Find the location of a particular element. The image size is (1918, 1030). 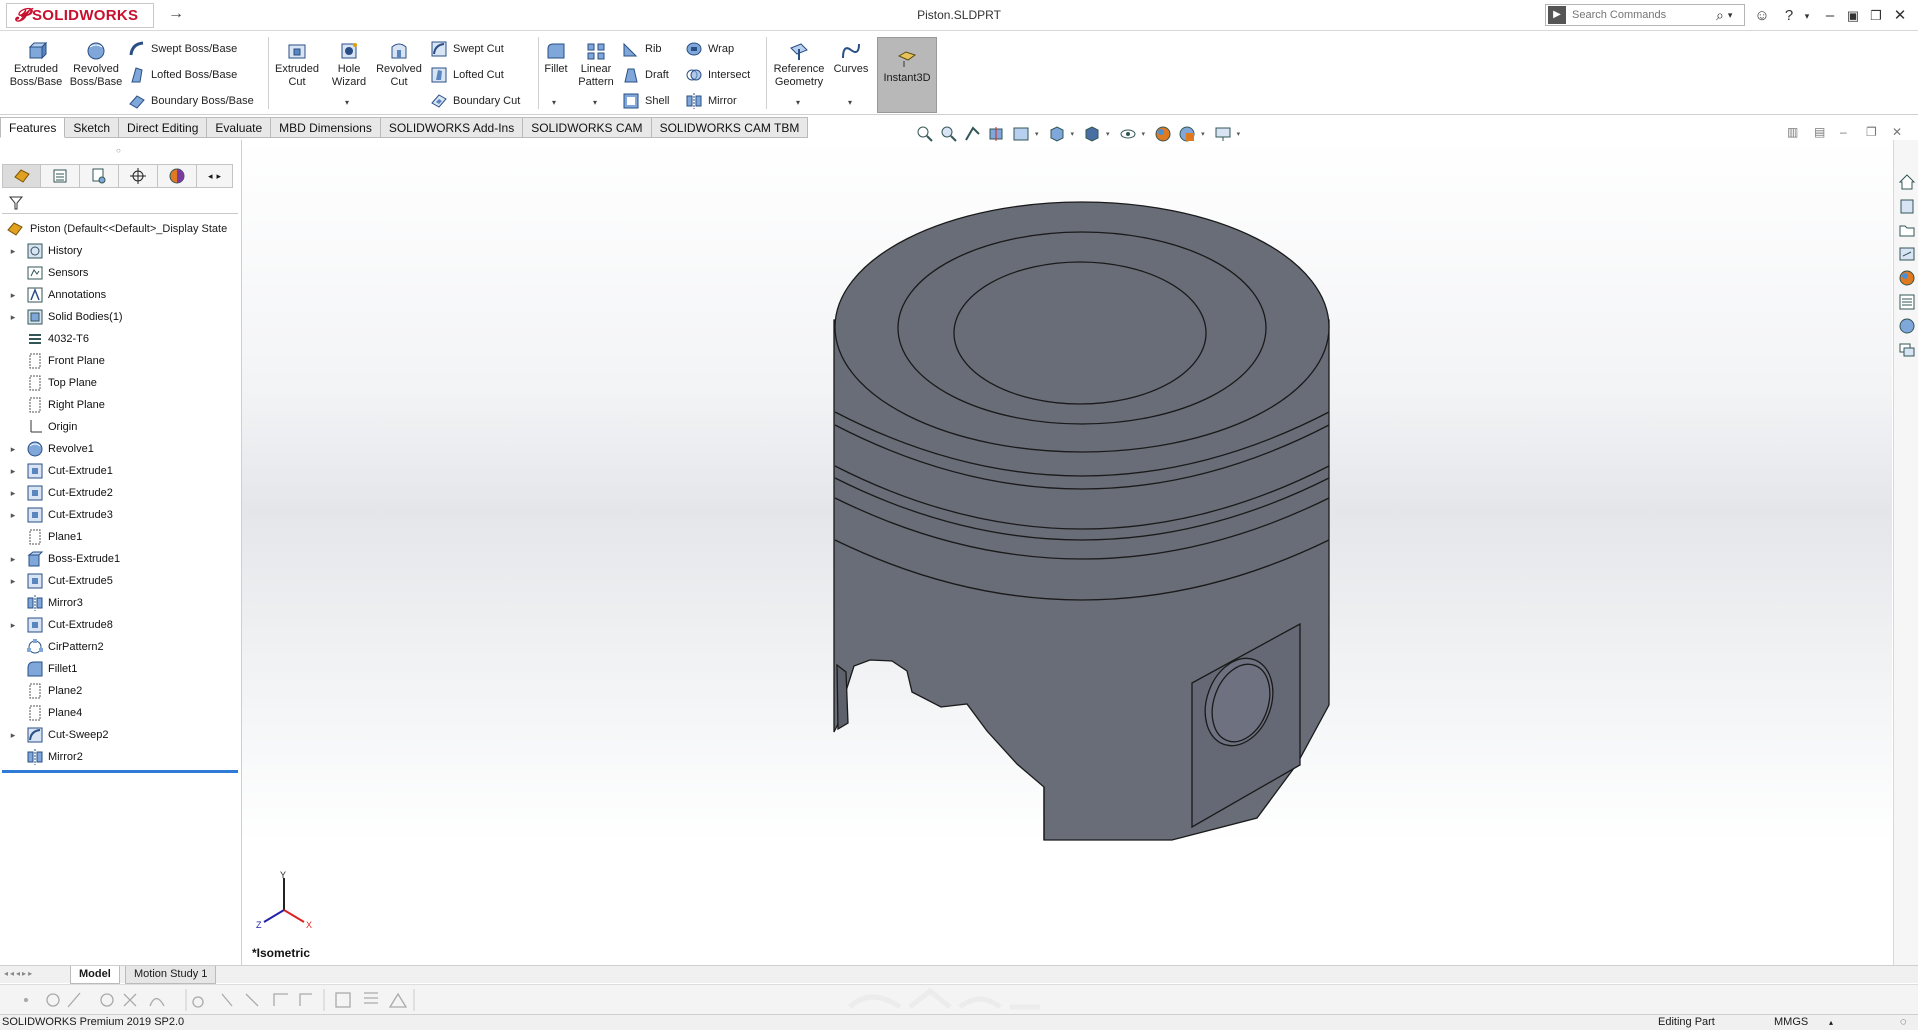

units-dropdown-icon: ▴ is located at coordinates (1831, 1022).